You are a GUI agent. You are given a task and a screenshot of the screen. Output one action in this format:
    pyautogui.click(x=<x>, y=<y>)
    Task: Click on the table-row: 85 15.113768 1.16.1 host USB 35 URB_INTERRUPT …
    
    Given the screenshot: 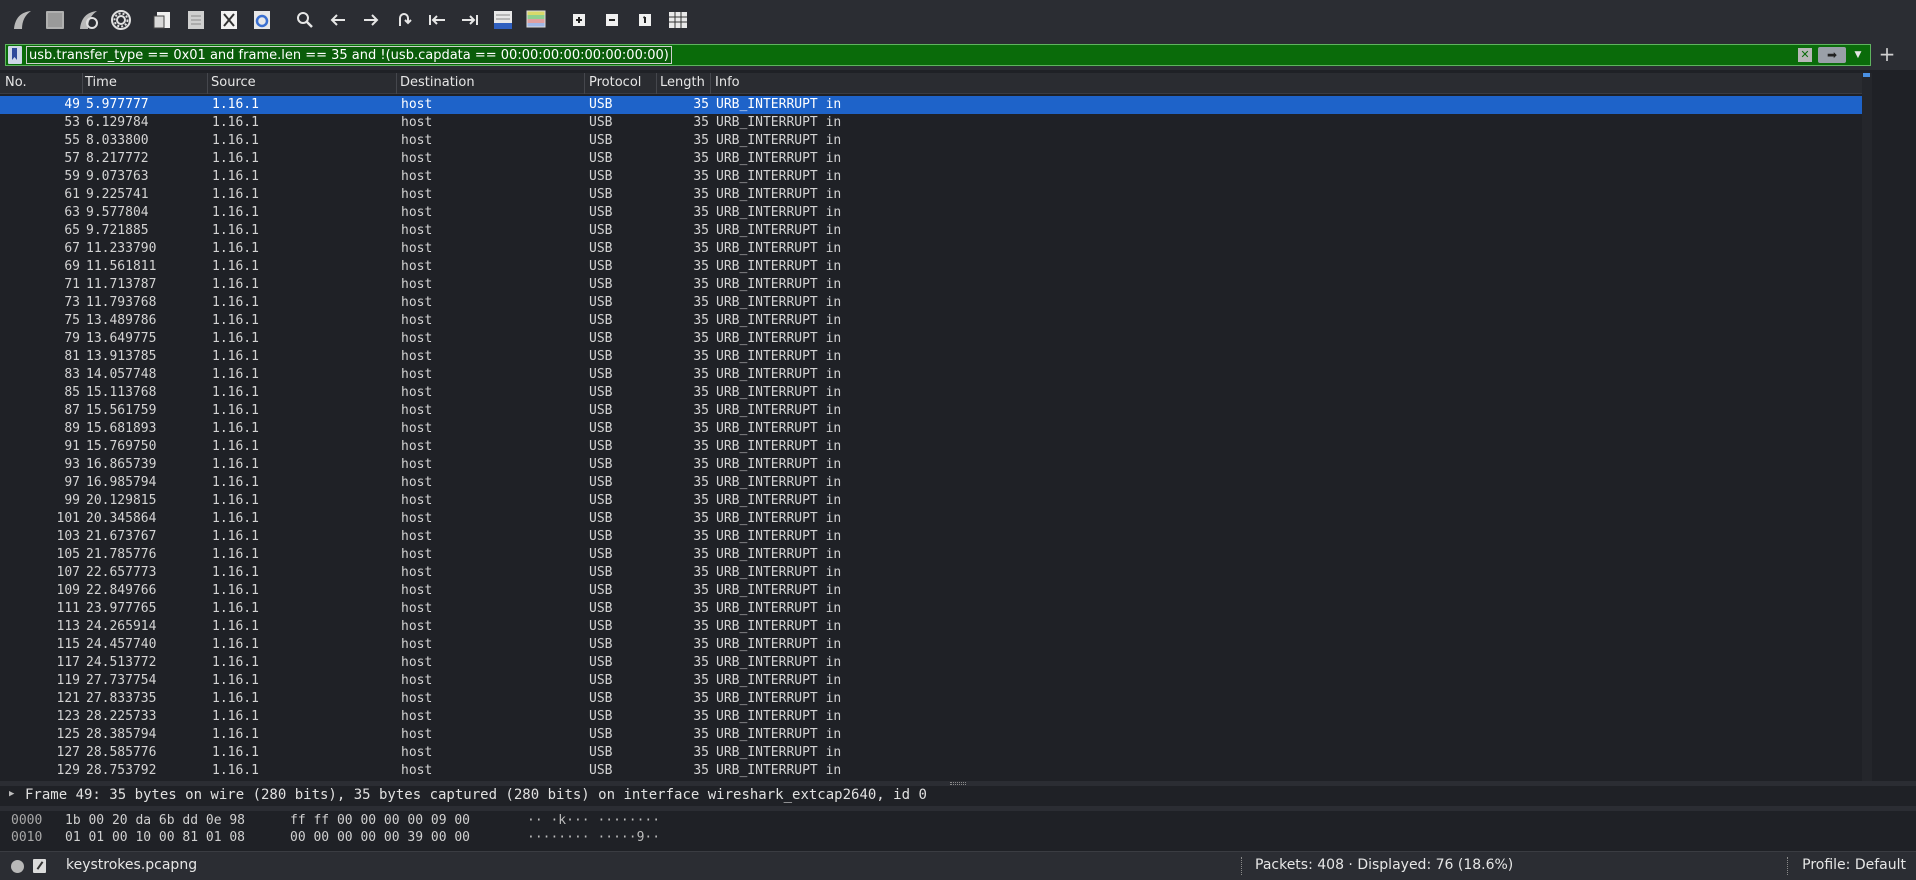 What is the action you would take?
    pyautogui.click(x=931, y=393)
    